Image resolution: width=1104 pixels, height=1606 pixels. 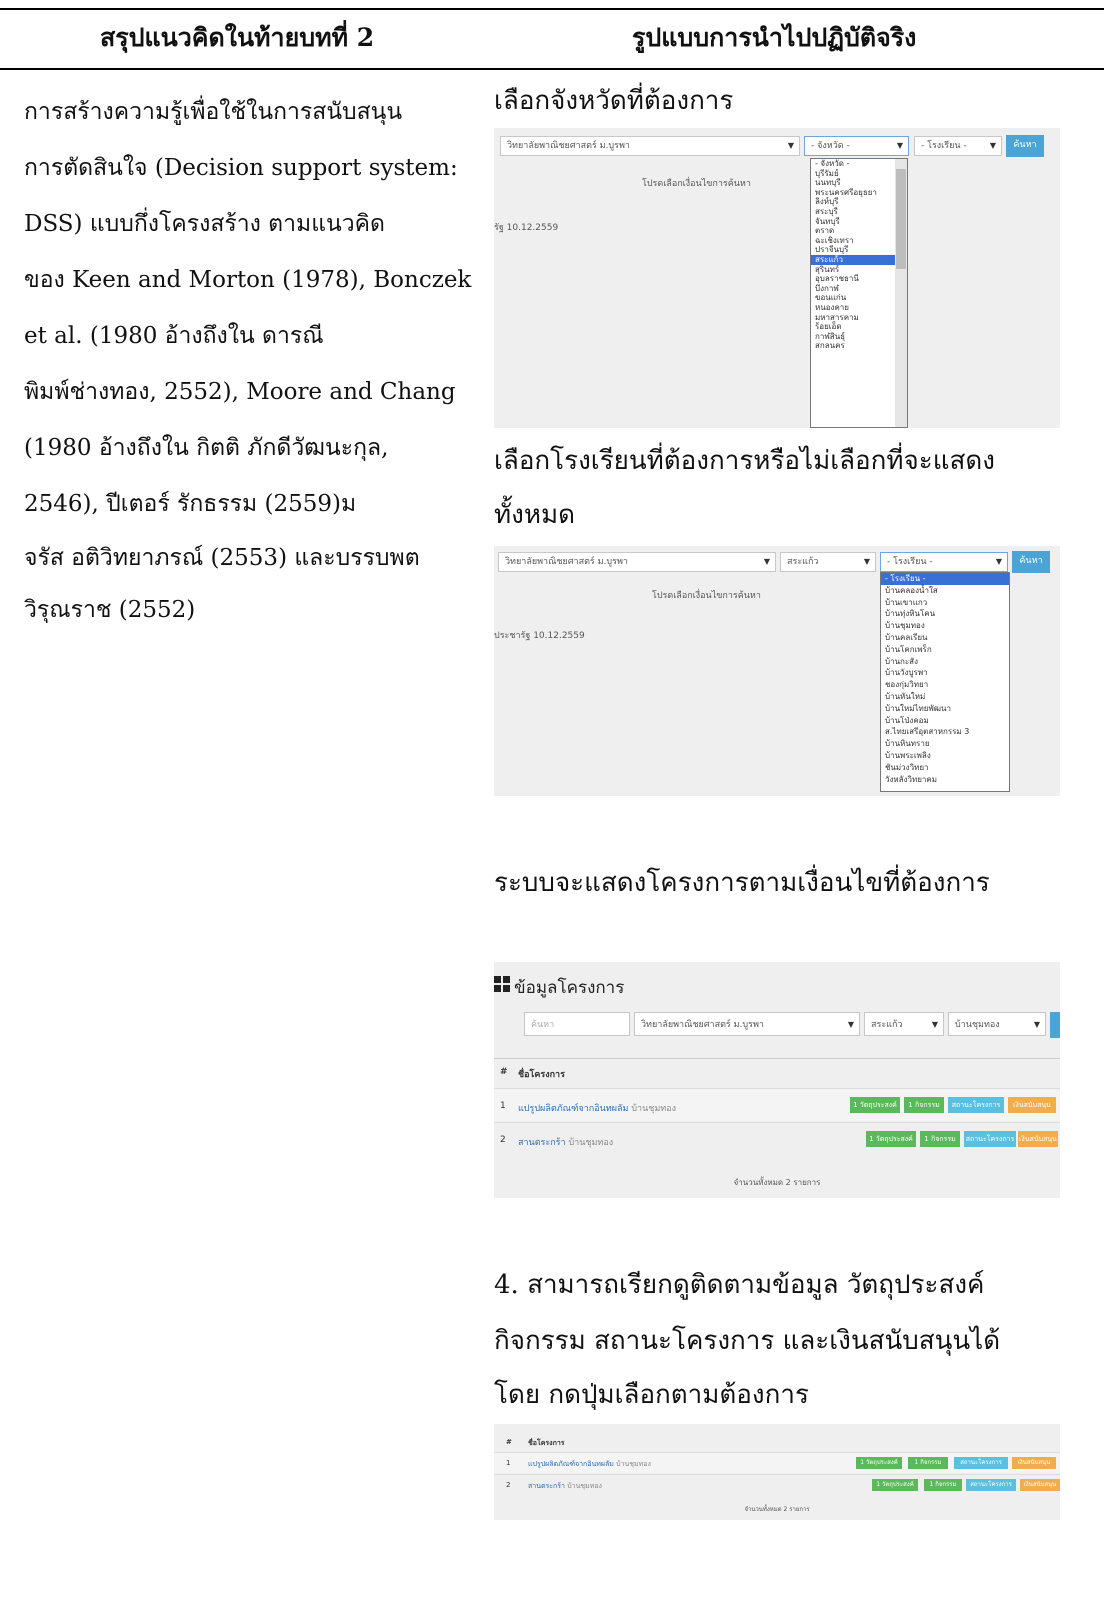 What do you see at coordinates (945, 603) in the screenshot?
I see `school-option: บ้านเขาแกว` at bounding box center [945, 603].